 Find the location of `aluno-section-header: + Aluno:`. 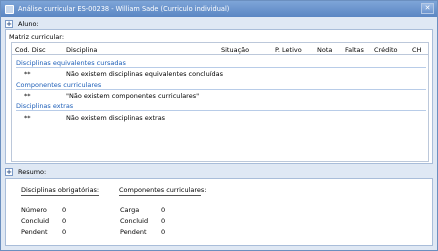

aluno-section-header: + Aluno: is located at coordinates (22, 24).